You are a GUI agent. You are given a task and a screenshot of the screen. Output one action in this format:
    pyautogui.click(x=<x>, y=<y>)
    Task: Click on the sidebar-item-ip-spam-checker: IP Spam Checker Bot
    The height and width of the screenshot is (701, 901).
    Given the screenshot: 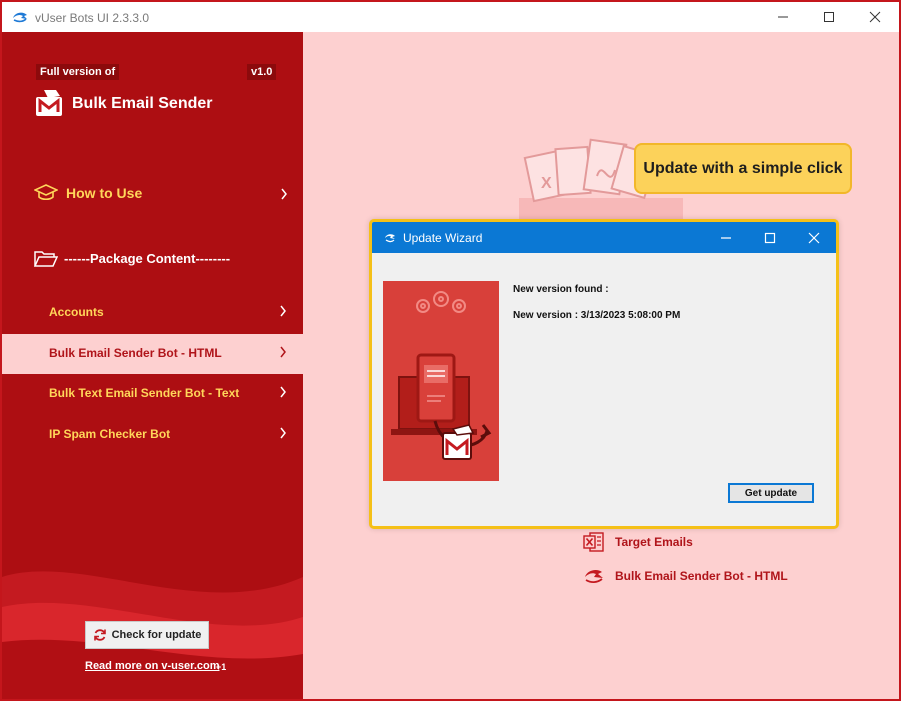 What is the action you would take?
    pyautogui.click(x=152, y=435)
    